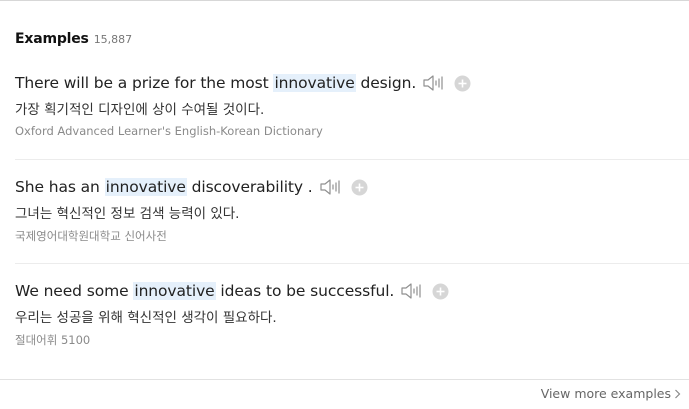 This screenshot has height=409, width=689. I want to click on top-divider, so click(344, 0).